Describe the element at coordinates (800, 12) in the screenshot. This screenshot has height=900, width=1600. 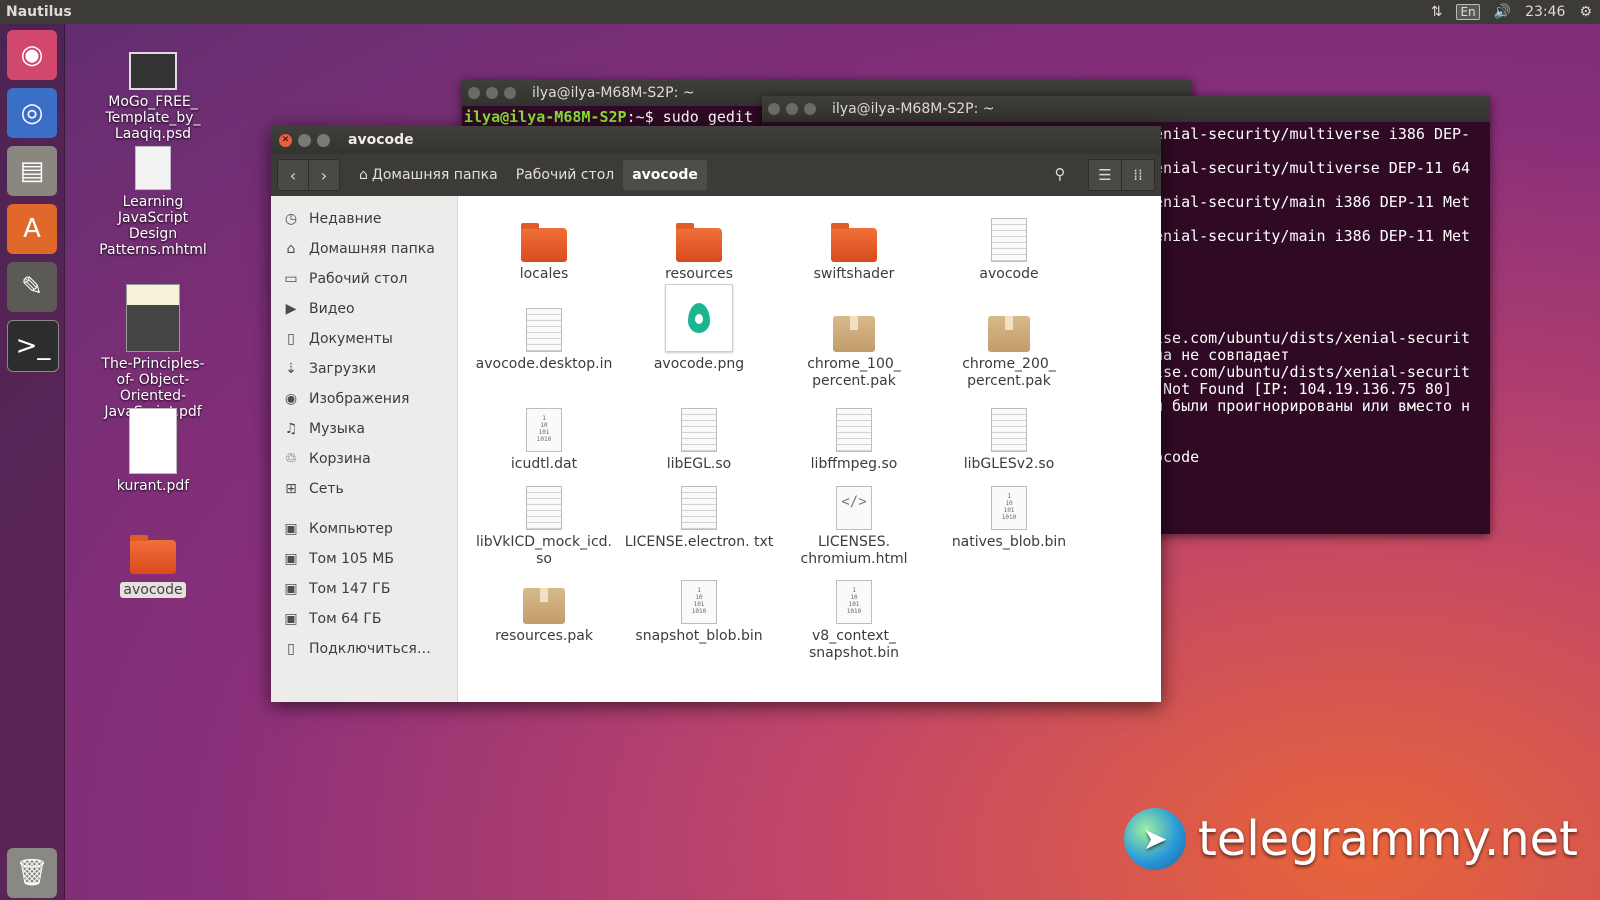
I see `top-panel: Nautilus ⇅ En 🔊 23:46 ⚙` at that location.